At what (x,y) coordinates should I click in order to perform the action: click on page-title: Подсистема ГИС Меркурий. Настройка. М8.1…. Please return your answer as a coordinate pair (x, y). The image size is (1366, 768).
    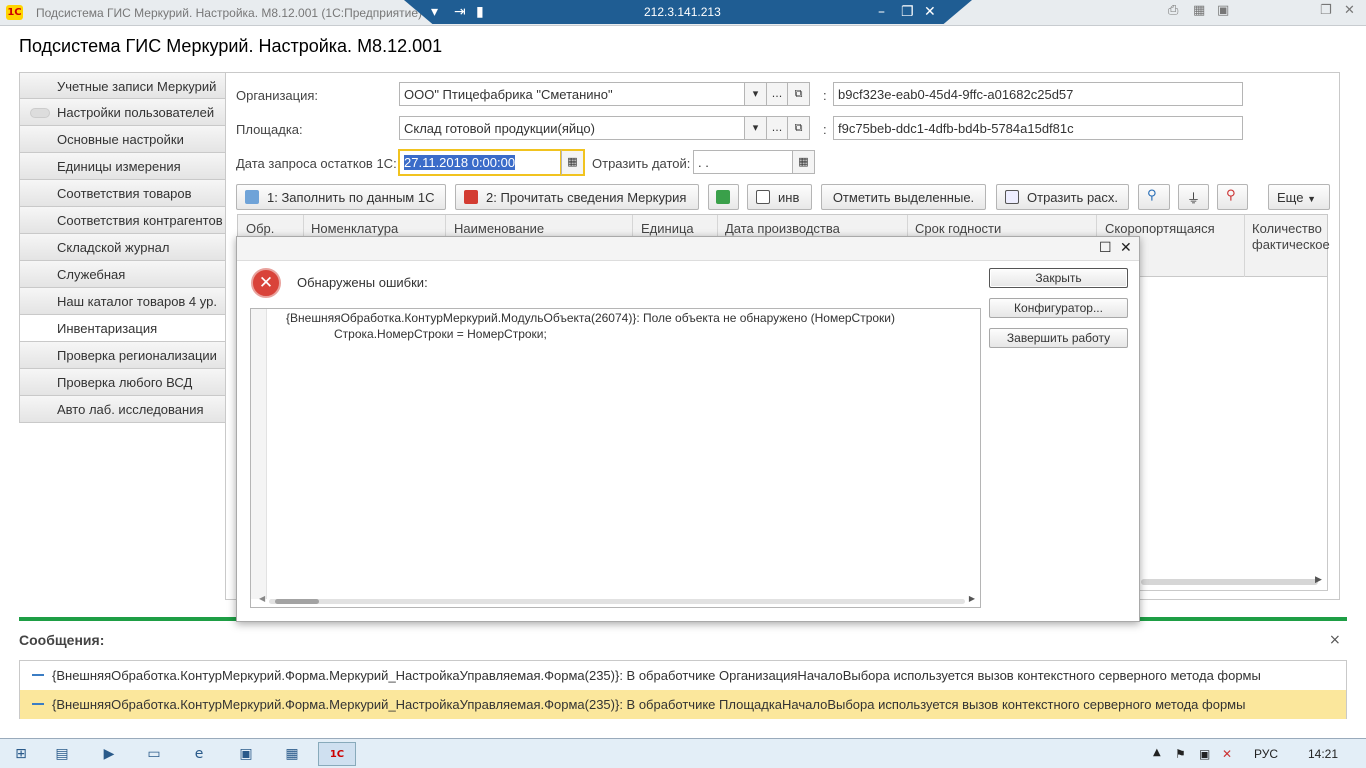
    Looking at the image, I should click on (231, 46).